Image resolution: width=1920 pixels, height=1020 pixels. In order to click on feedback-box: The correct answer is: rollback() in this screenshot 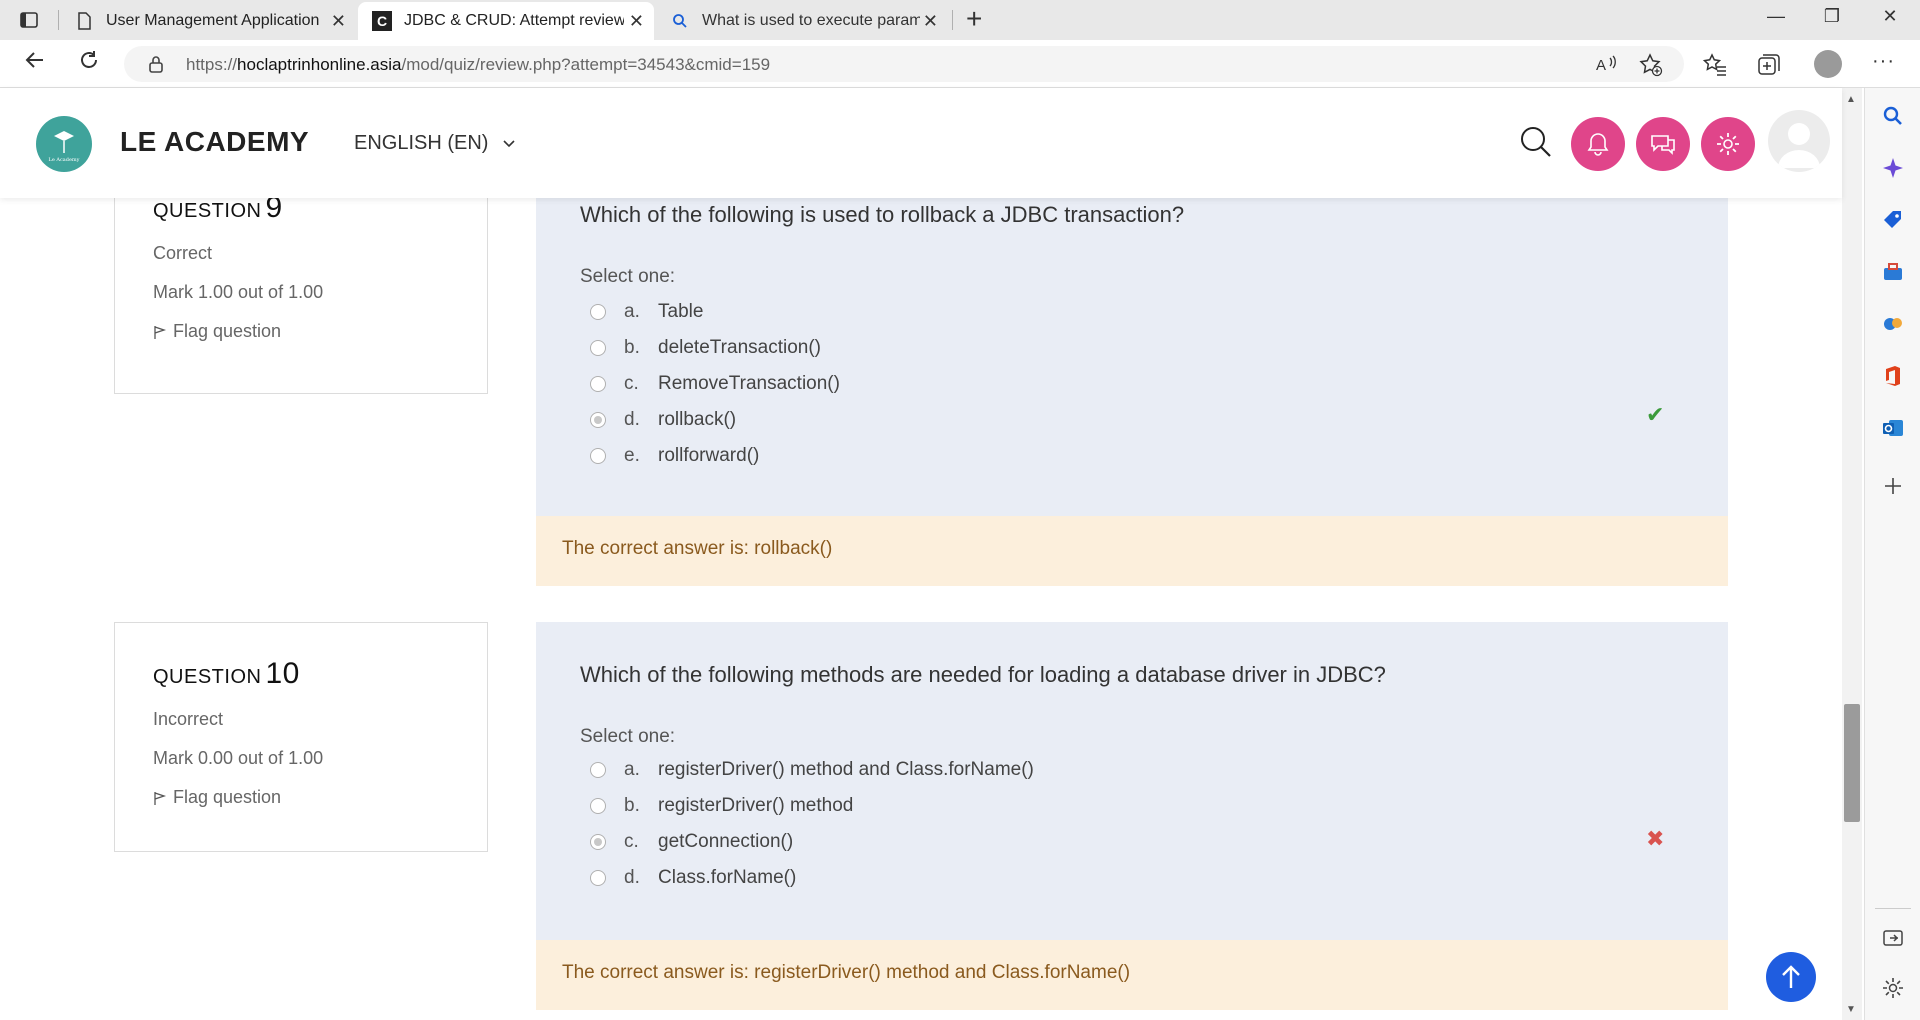, I will do `click(1132, 551)`.